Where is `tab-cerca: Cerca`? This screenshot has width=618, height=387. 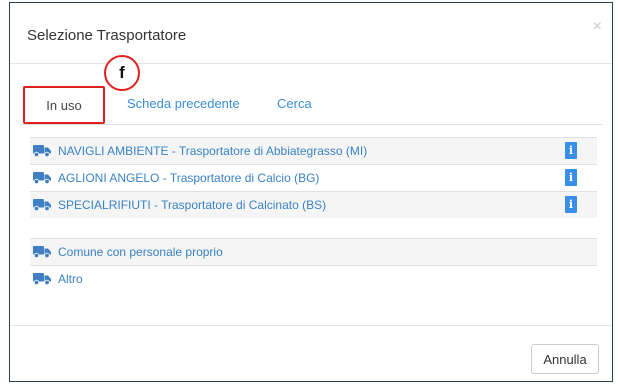
tab-cerca: Cerca is located at coordinates (294, 105).